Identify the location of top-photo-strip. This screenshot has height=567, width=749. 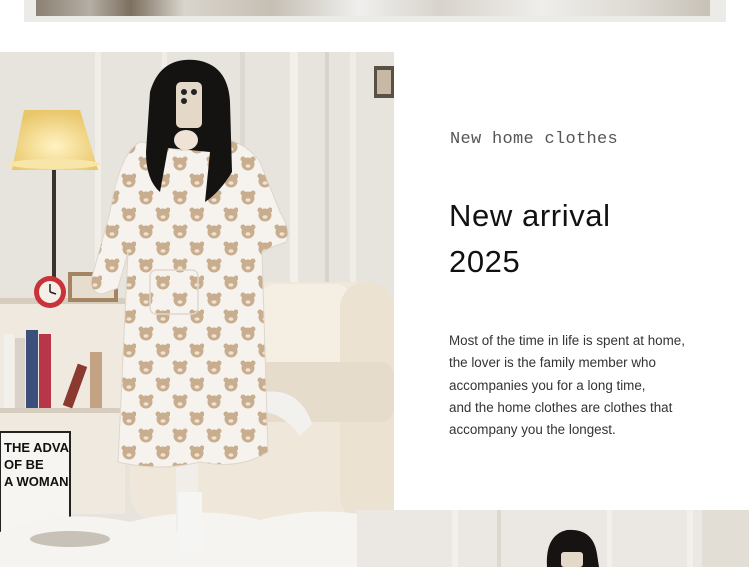
(375, 11).